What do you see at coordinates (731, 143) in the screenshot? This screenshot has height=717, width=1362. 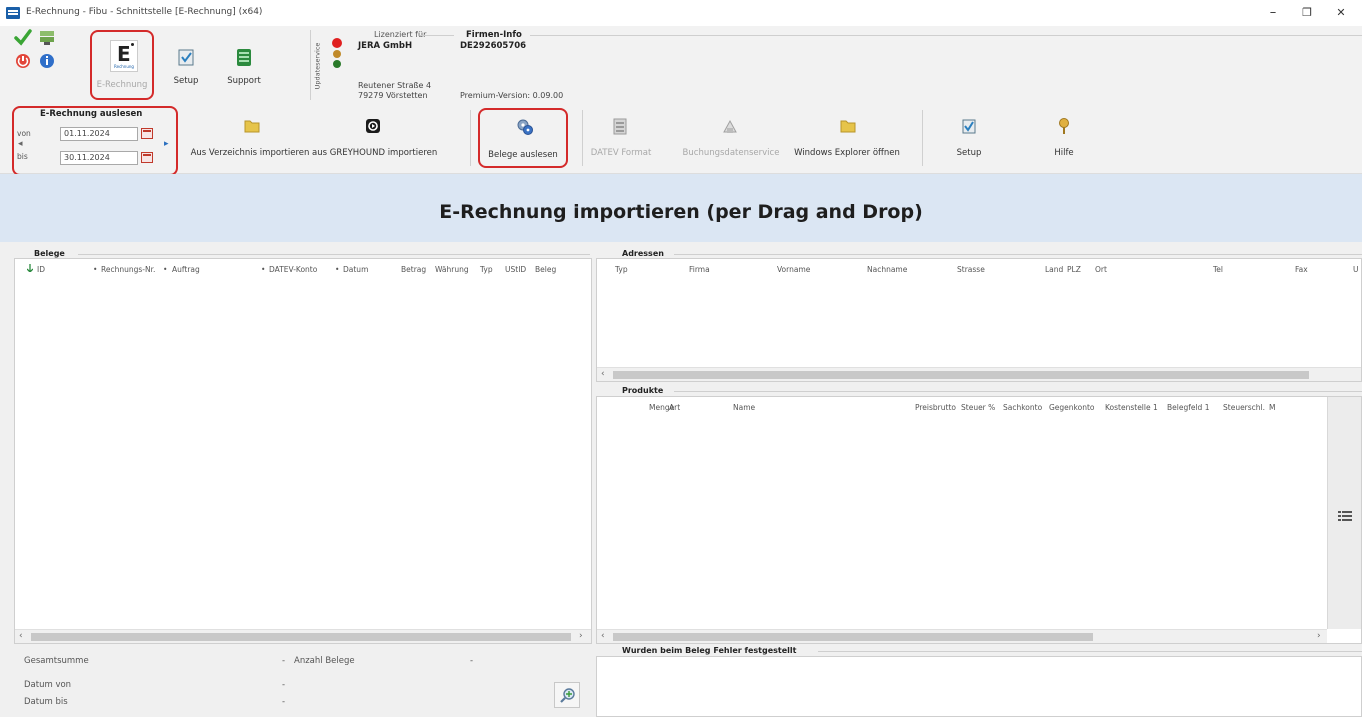 I see `buchungsdatenservice-button: Buchungsdatenservice` at bounding box center [731, 143].